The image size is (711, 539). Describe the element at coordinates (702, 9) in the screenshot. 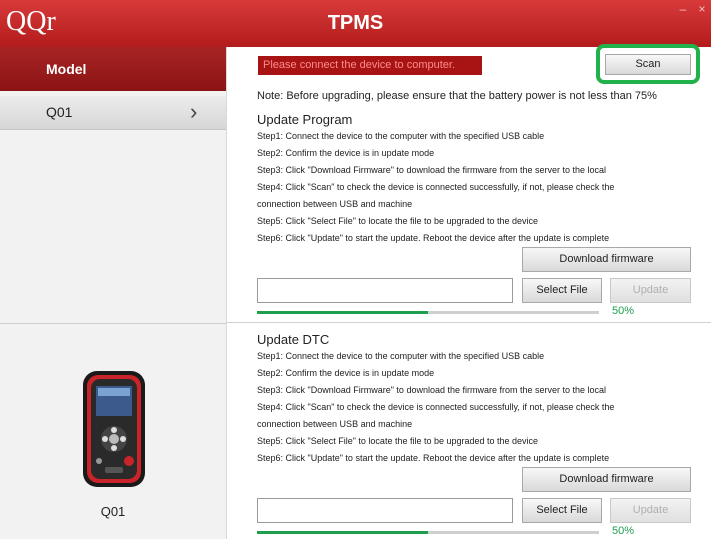

I see `close-icon: ×` at that location.